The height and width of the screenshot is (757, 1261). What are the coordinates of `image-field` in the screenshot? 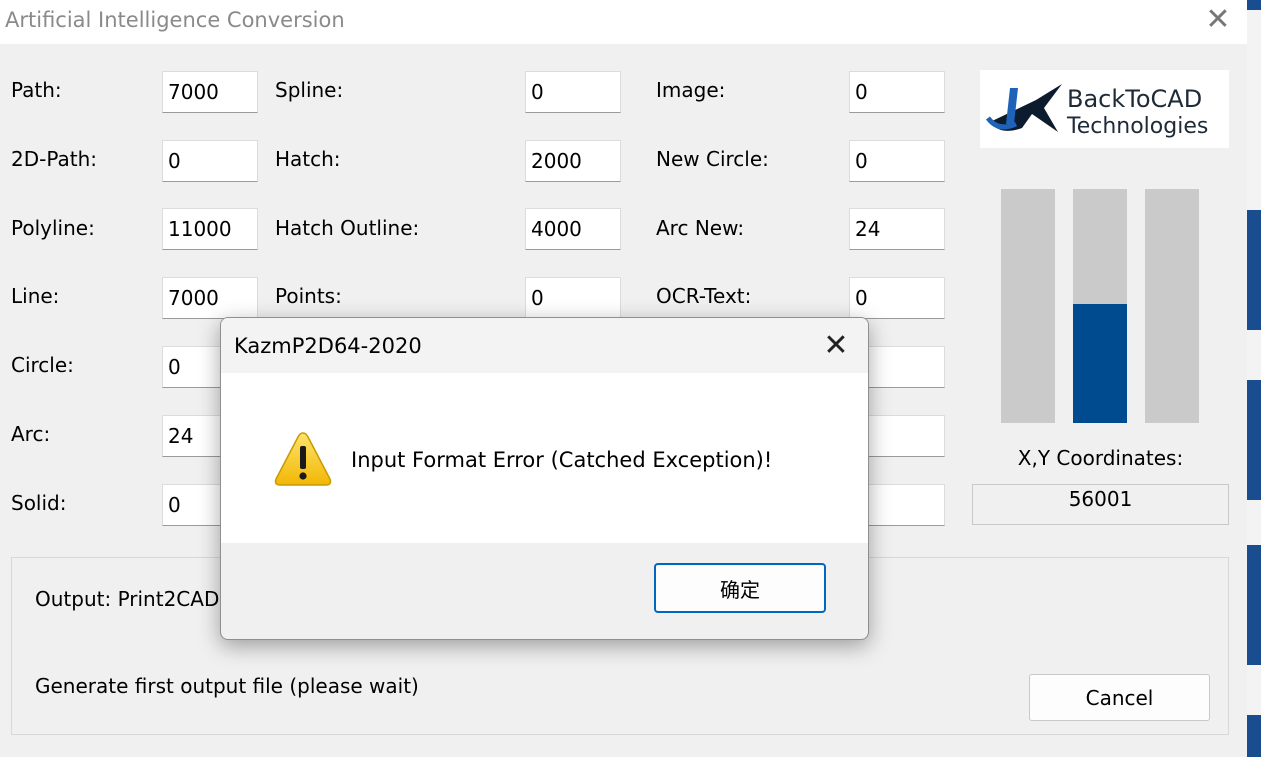 It's located at (897, 92).